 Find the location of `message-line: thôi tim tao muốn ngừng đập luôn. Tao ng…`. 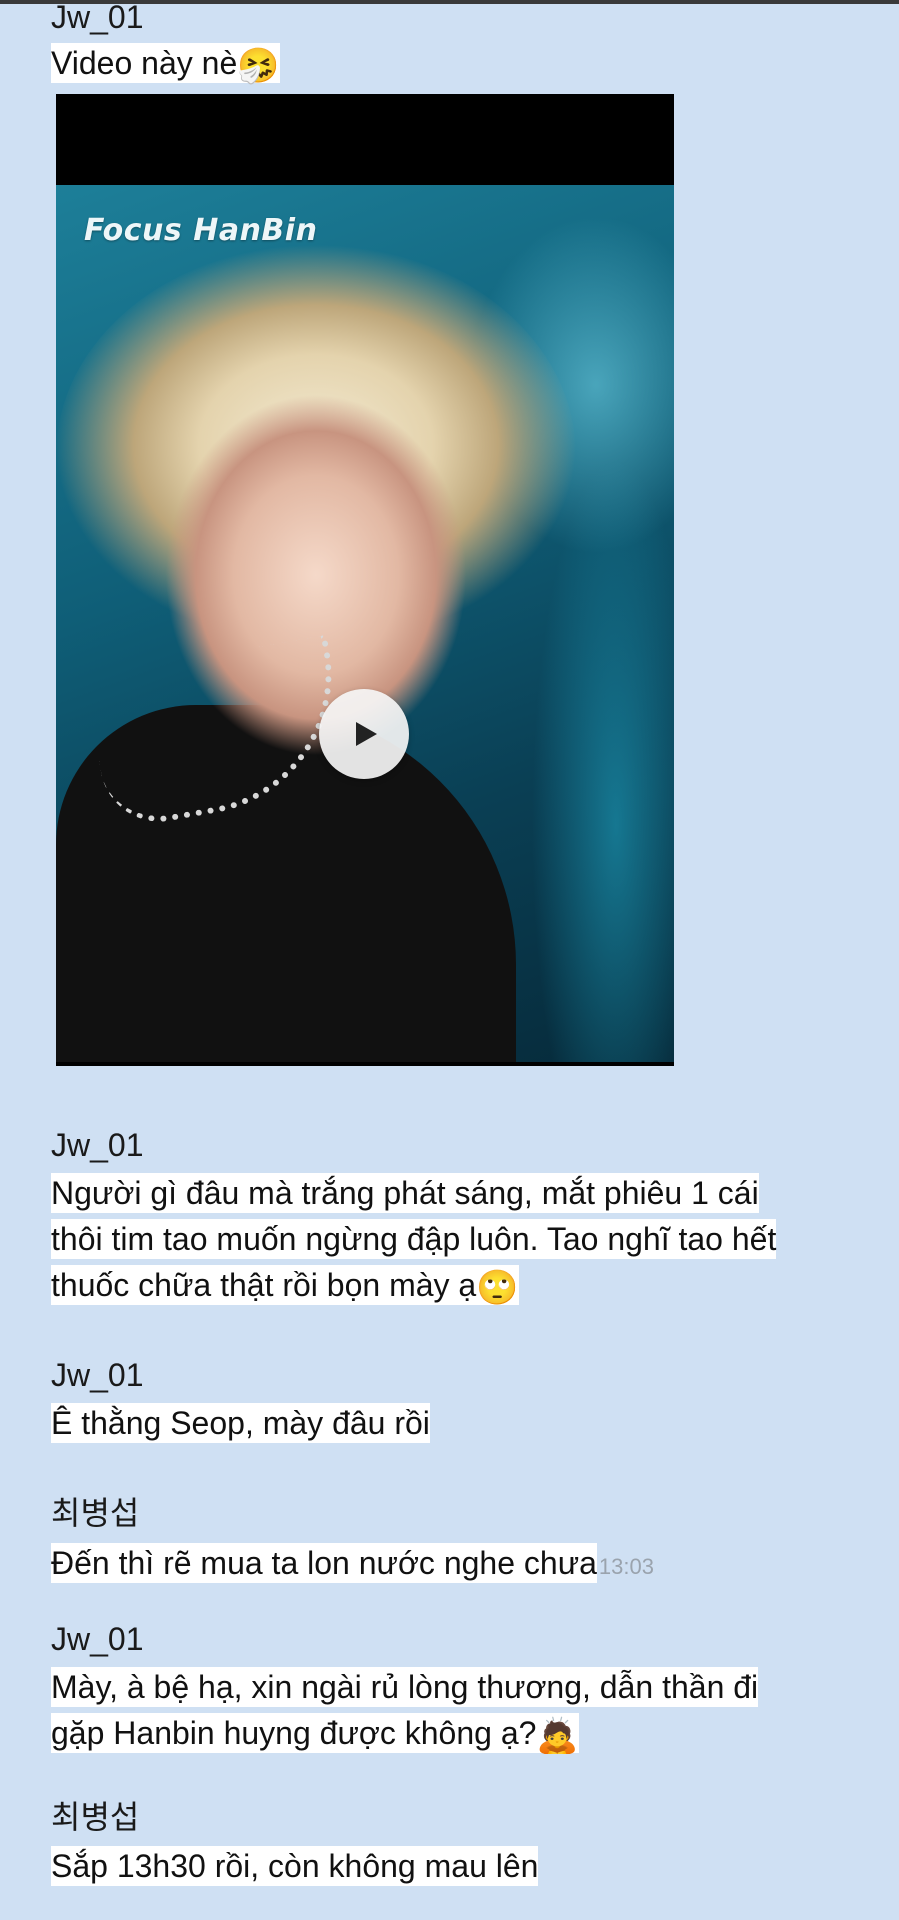

message-line: thôi tim tao muốn ngừng đập luôn. Tao ng… is located at coordinates (414, 1239).